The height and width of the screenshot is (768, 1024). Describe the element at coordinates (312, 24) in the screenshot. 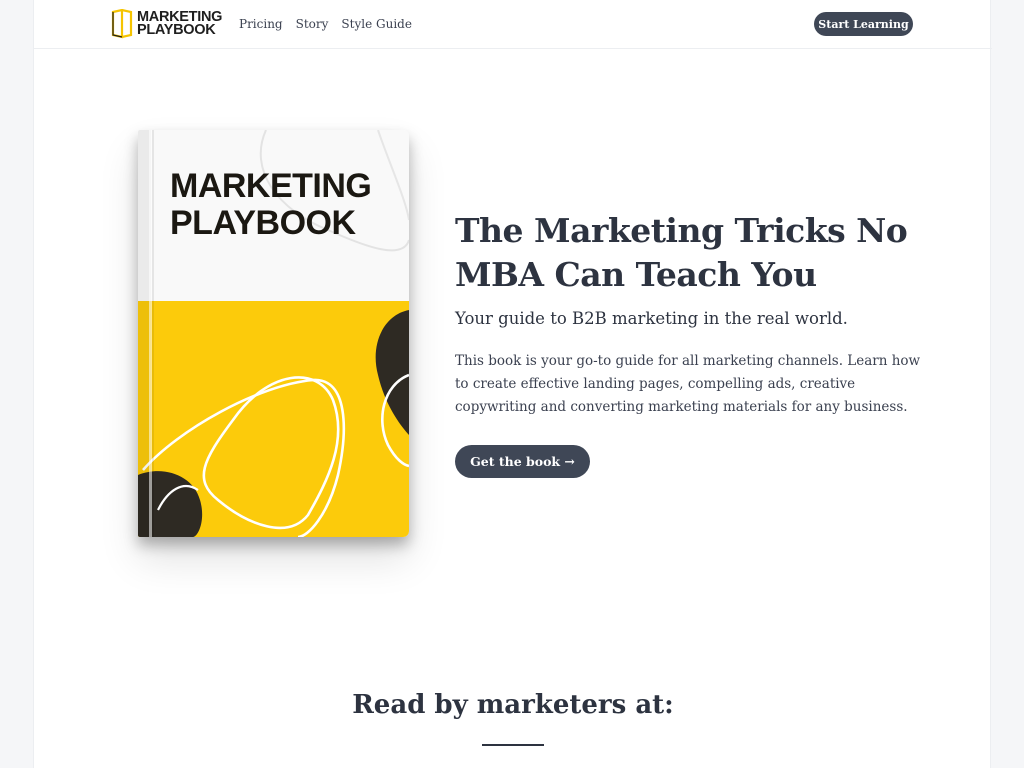

I see `nav-story: Story` at that location.